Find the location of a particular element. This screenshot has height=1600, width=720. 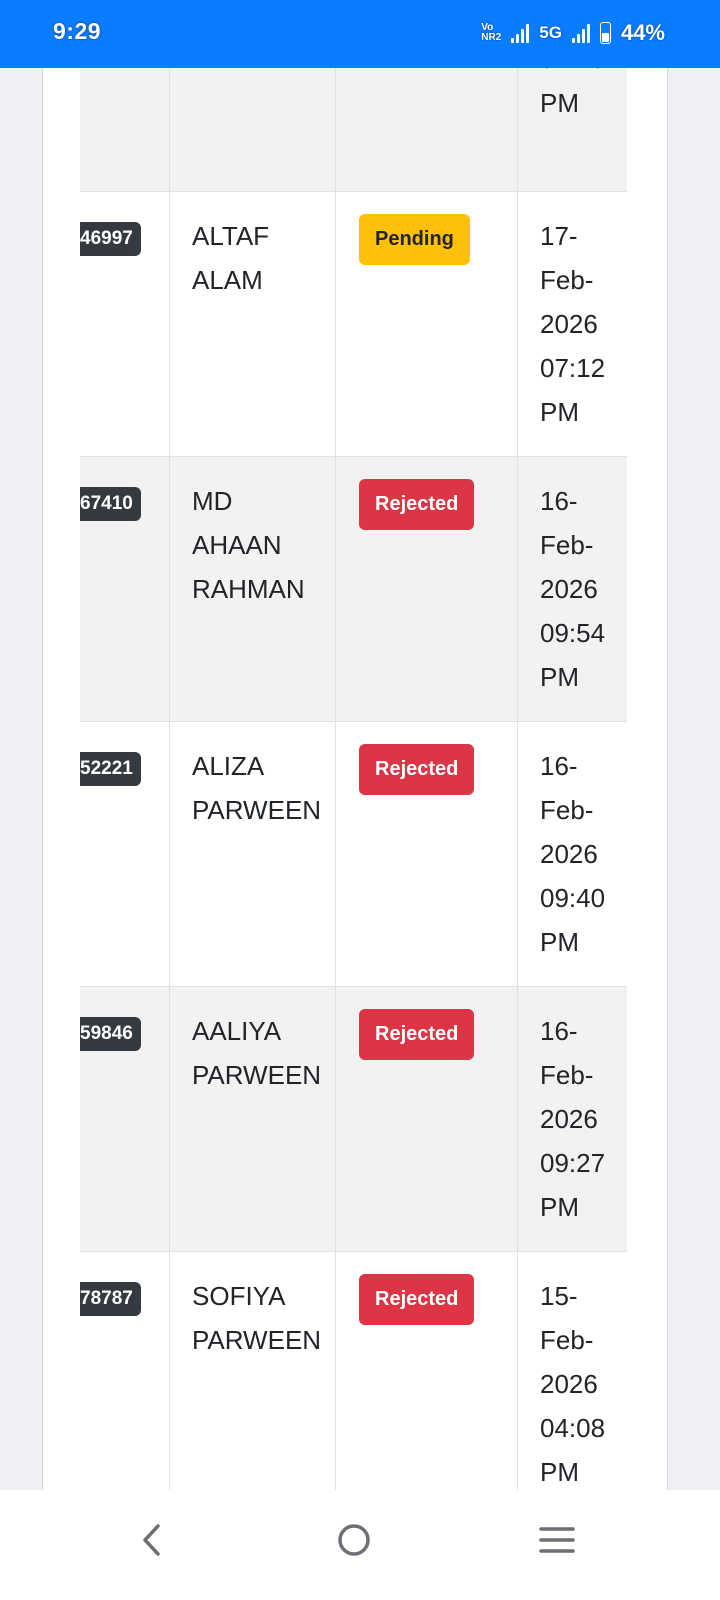

status-bar: 9:29 Vo NR2 5G 44% is located at coordinates (360, 34).